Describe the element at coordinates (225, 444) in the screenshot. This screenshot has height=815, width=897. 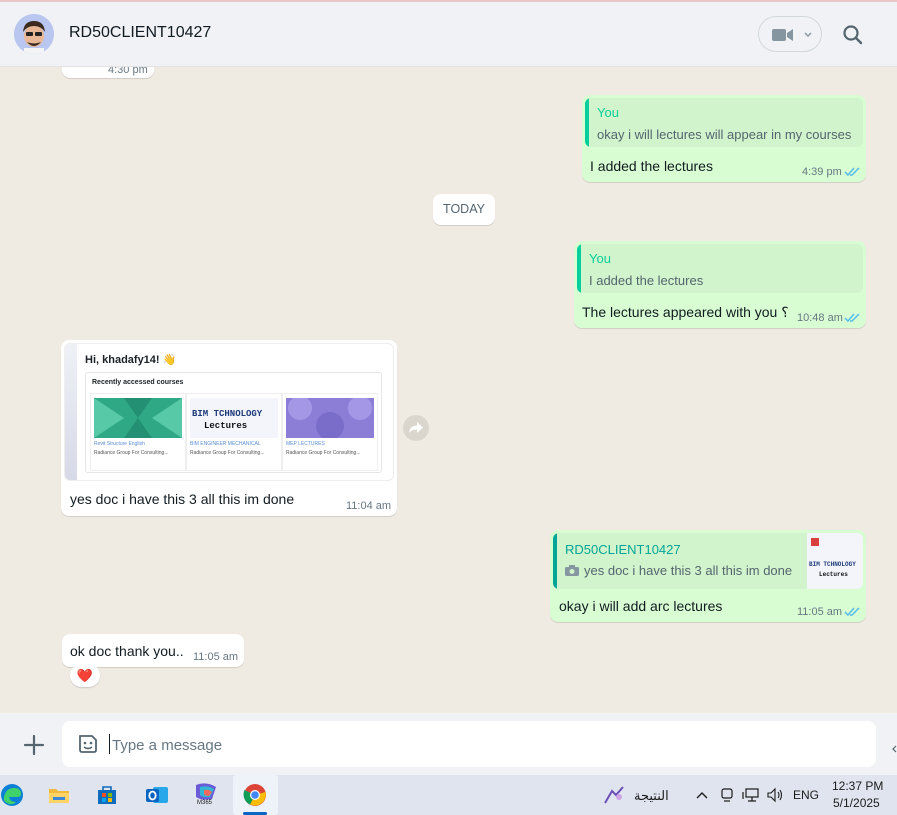
I see `course-title: BIM ENGINEER MECHANICAL` at that location.